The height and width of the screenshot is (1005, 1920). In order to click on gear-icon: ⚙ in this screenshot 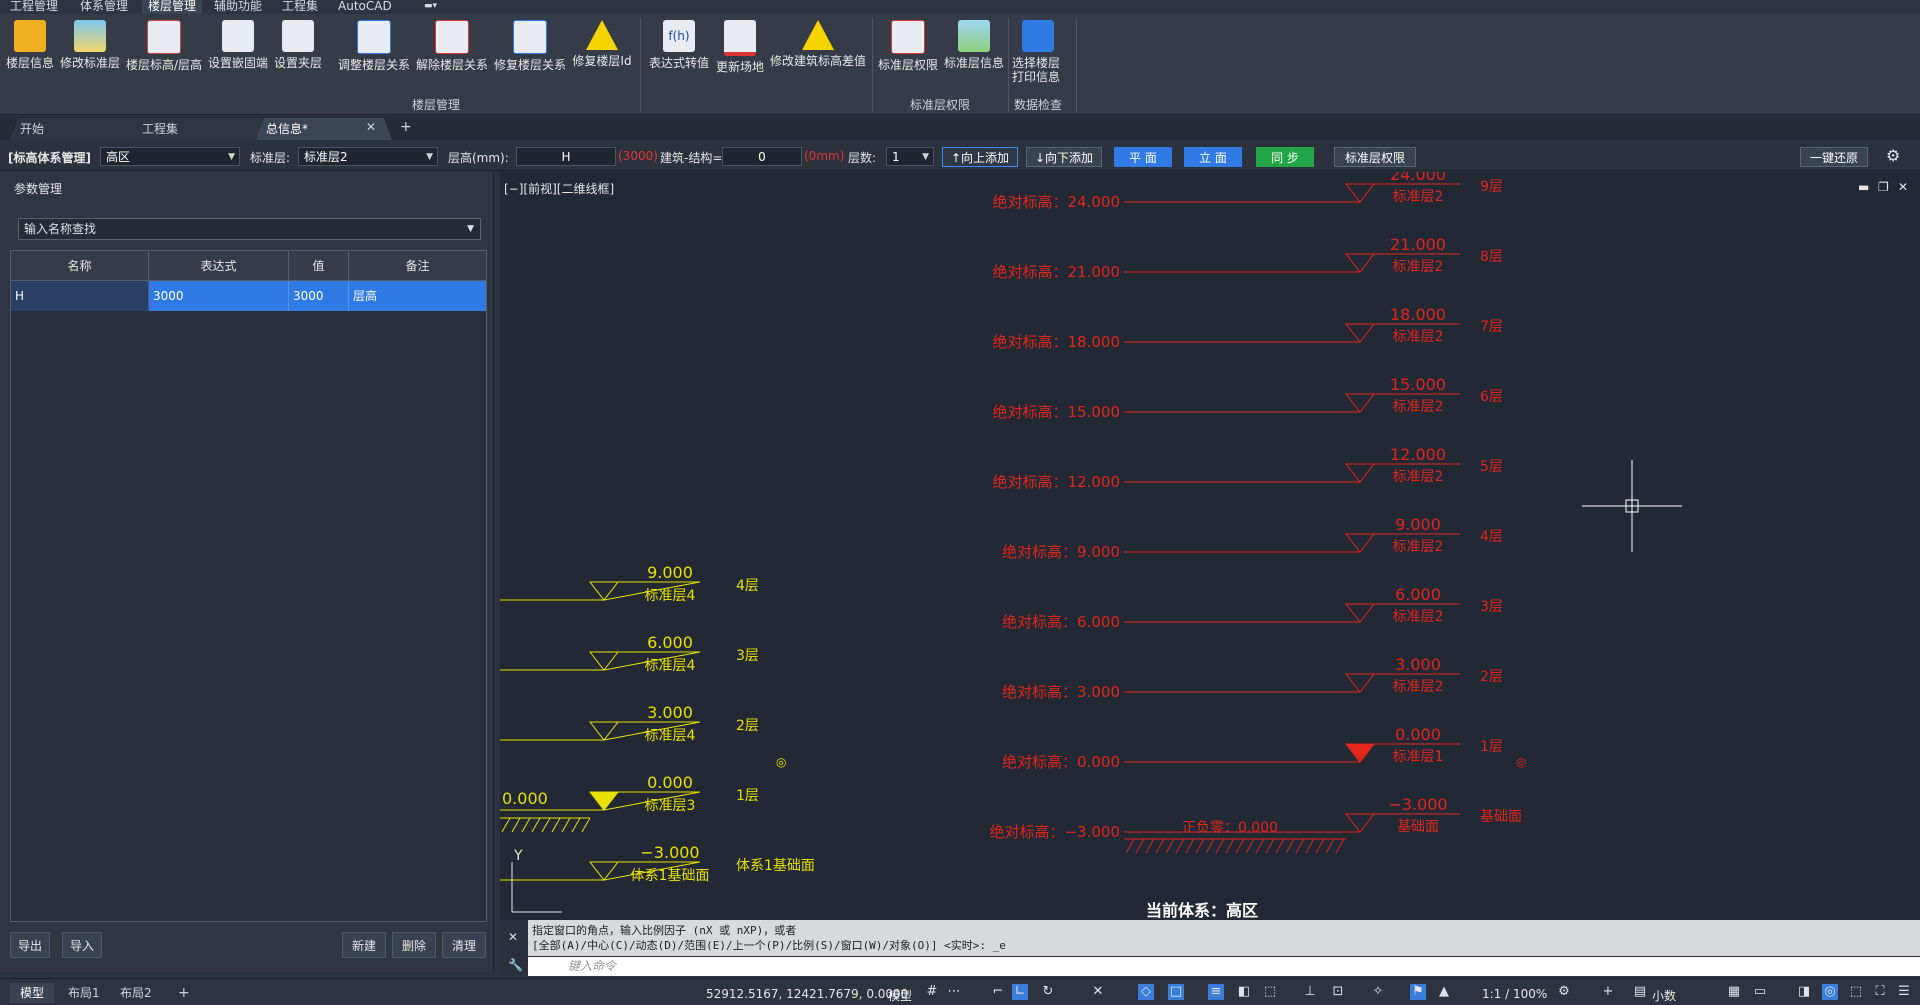, I will do `click(1893, 155)`.